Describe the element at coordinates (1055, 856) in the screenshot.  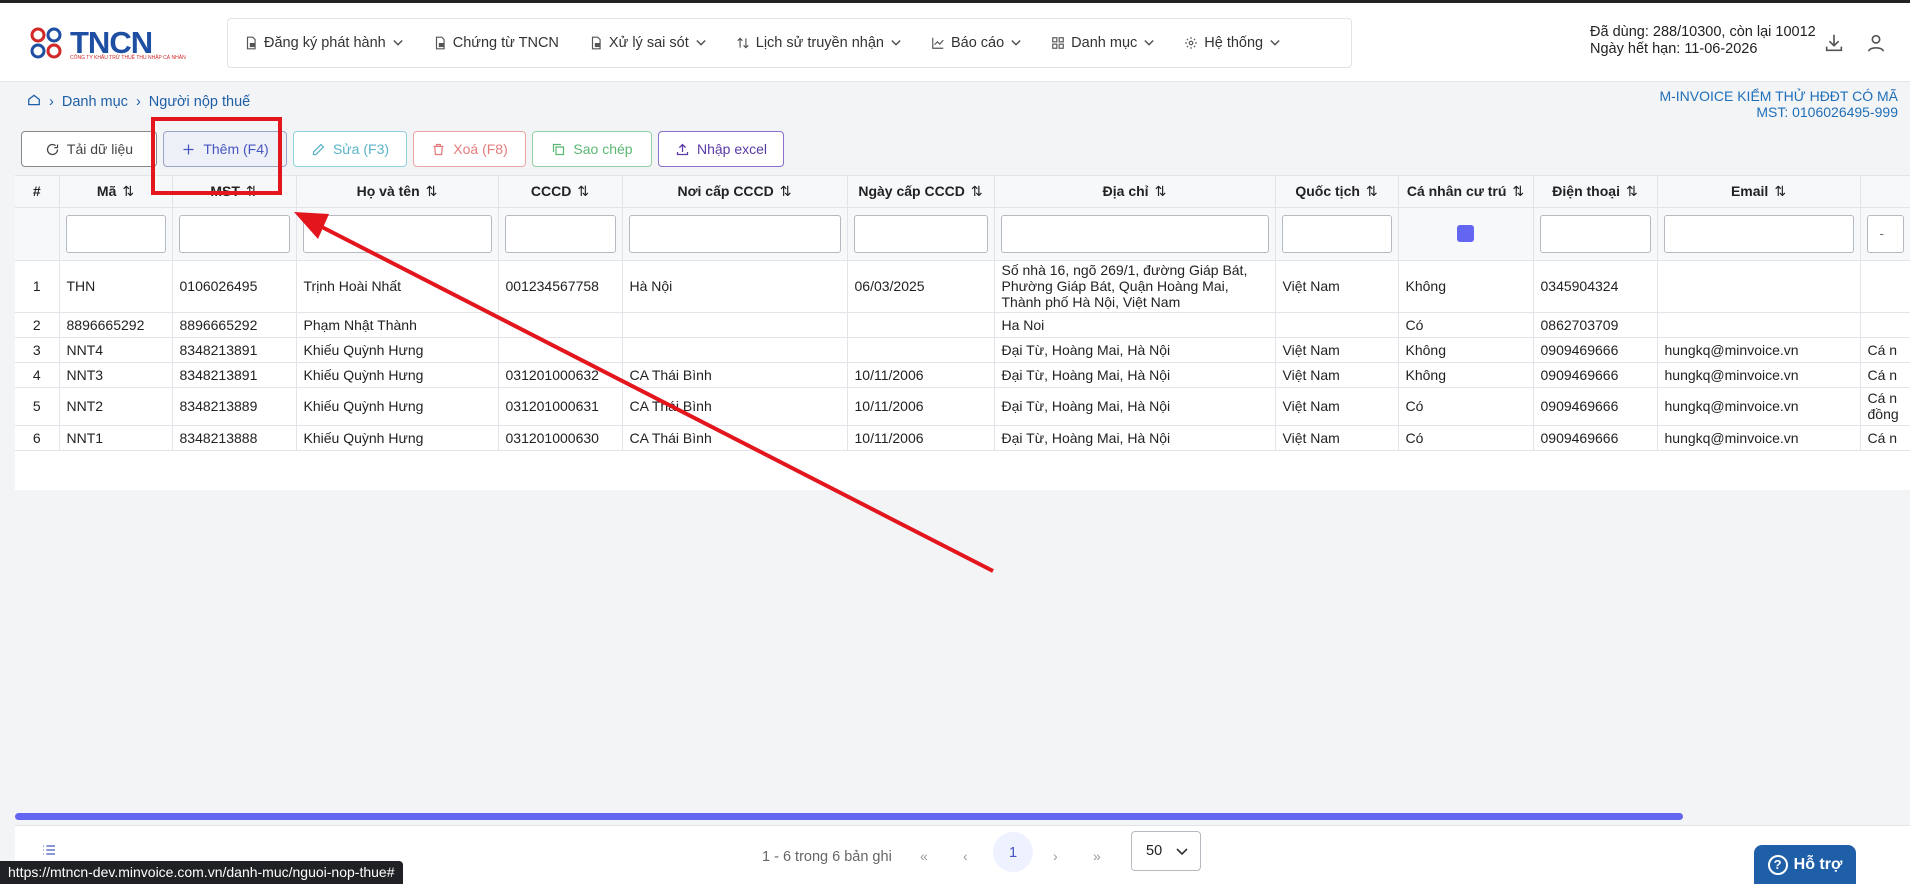
I see `next-page-icon: ›` at that location.